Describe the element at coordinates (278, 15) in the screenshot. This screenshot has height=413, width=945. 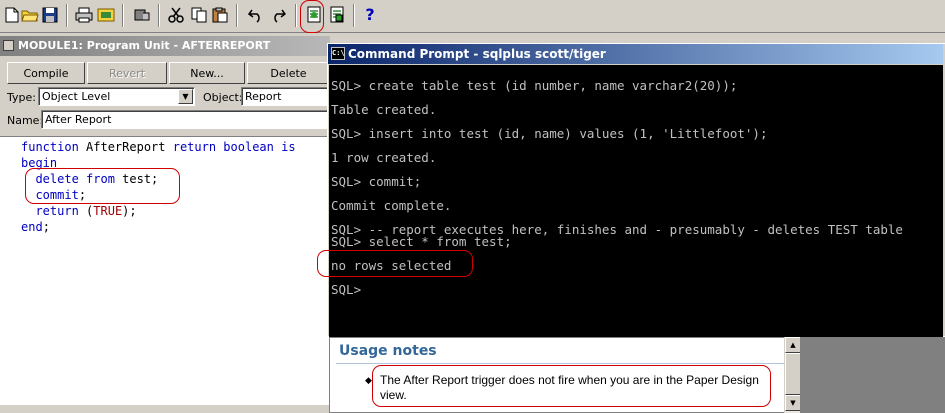
I see `redo-icon` at that location.